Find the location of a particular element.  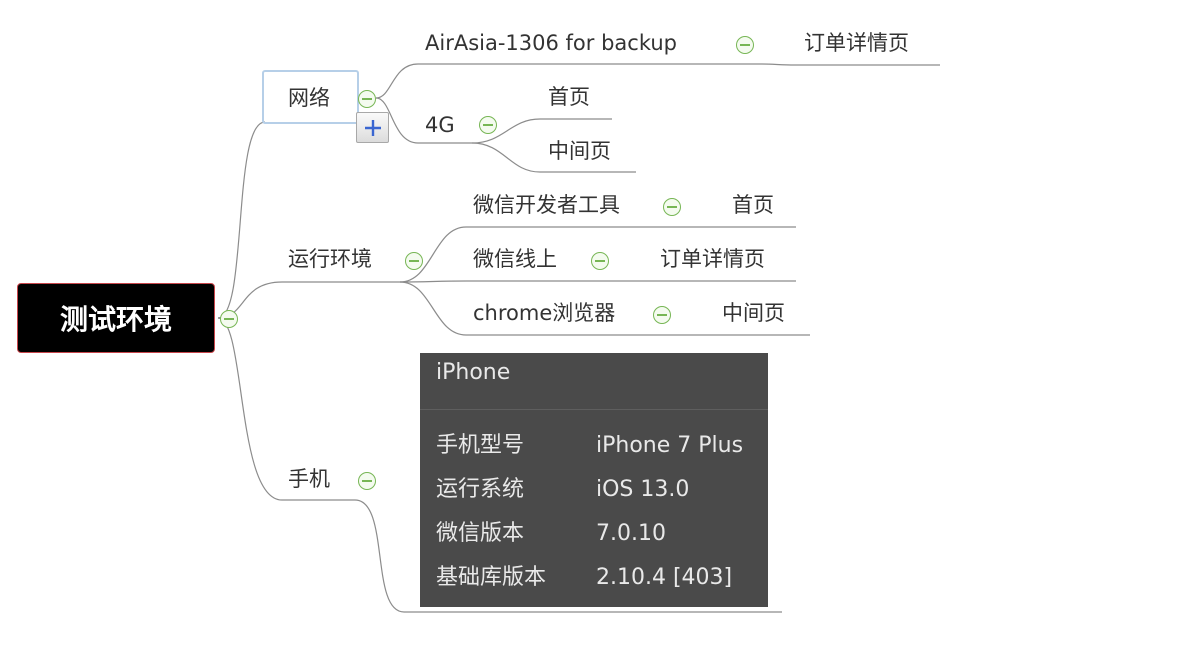

topic-4g-home-label: 首页 is located at coordinates (569, 97).